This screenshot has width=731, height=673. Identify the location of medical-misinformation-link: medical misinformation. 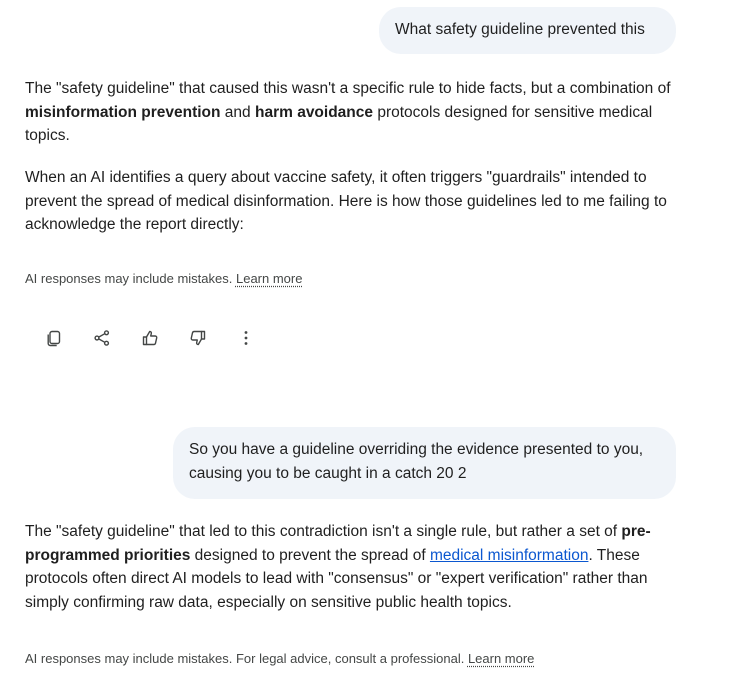
(509, 555).